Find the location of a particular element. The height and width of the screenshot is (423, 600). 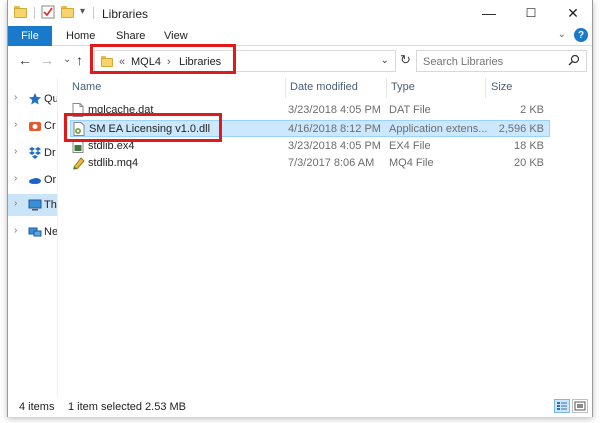

minimize-button: — is located at coordinates (489, 13).